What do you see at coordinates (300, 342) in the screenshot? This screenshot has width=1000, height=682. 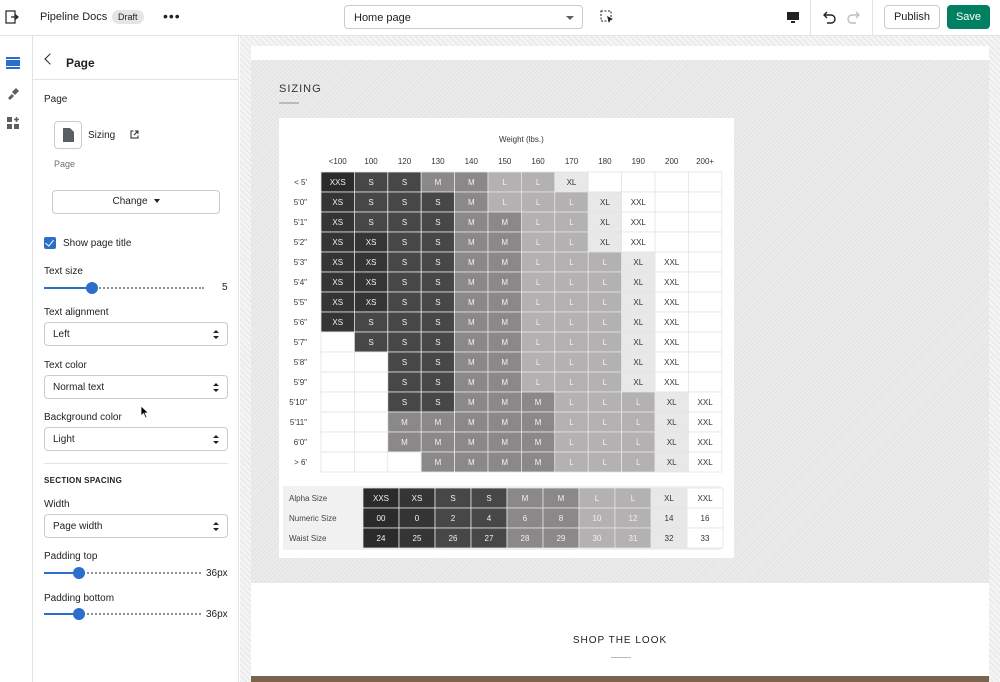 I see `height-row-label: 5'7"` at bounding box center [300, 342].